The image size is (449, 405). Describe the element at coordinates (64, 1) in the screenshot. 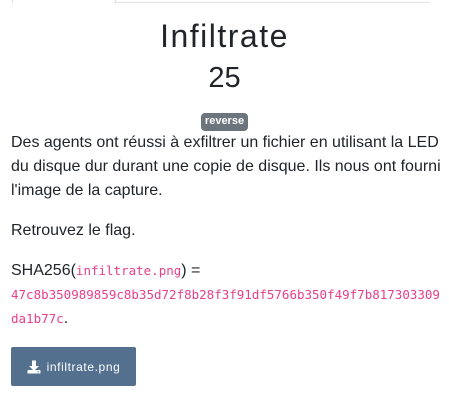

I see `active-tab` at that location.